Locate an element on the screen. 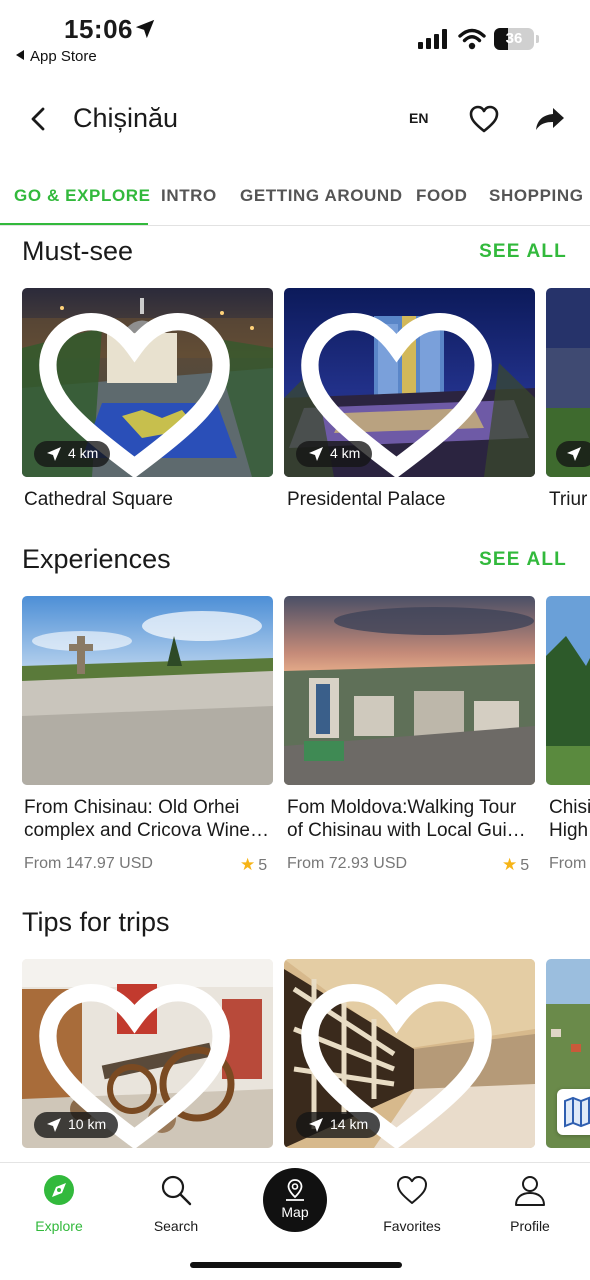 Image resolution: width=590 pixels, height=1280 pixels. status-bar: 15:06 App Store 36 is located at coordinates (295, 35).